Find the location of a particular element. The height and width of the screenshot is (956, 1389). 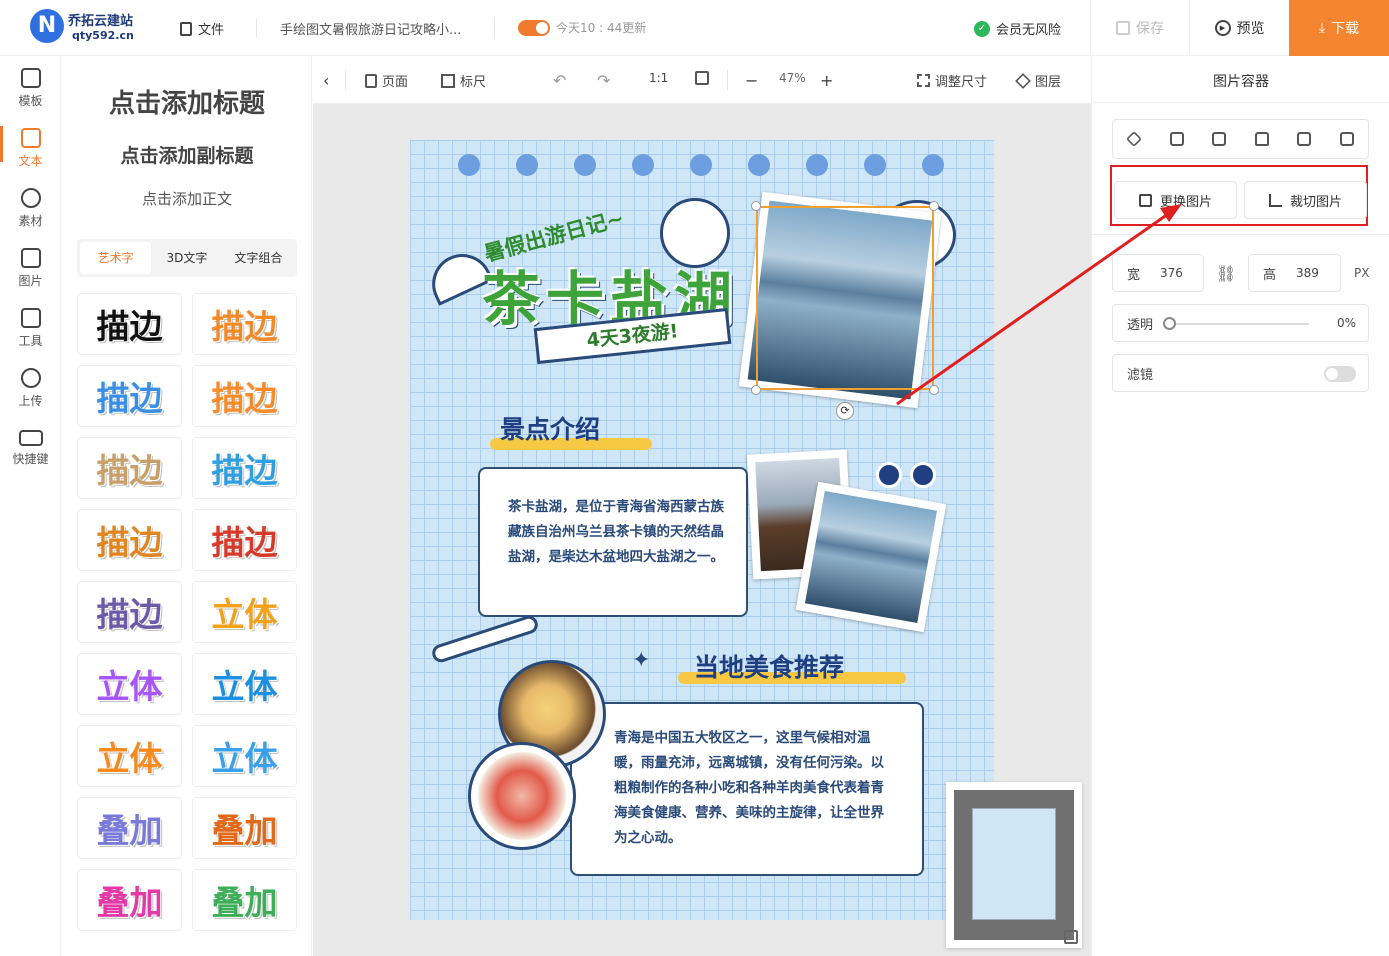

nav-label: 图片 is located at coordinates (30, 281).